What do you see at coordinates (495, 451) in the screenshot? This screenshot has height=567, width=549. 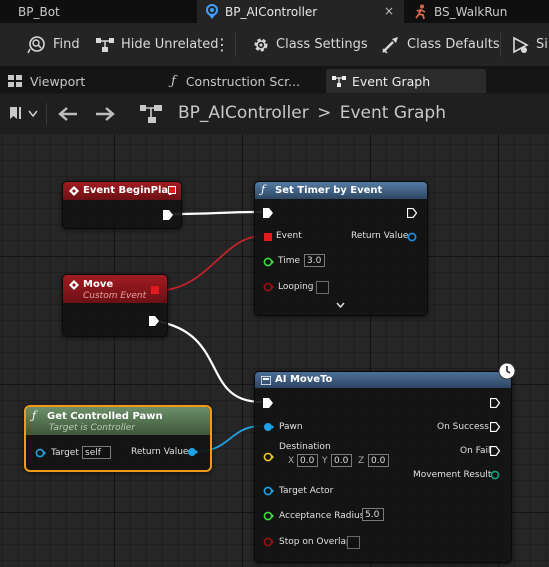 I see `exec-on-fail-pin` at bounding box center [495, 451].